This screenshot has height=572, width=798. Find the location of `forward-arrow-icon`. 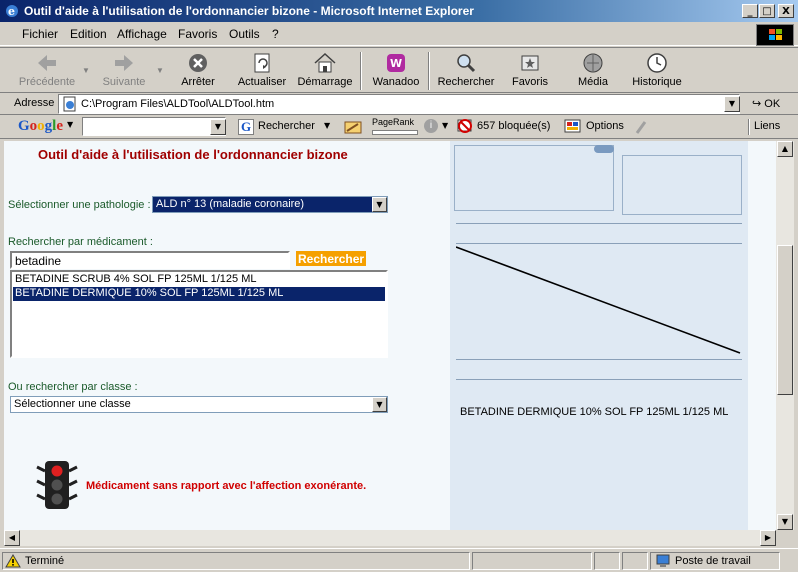

forward-arrow-icon is located at coordinates (124, 63).